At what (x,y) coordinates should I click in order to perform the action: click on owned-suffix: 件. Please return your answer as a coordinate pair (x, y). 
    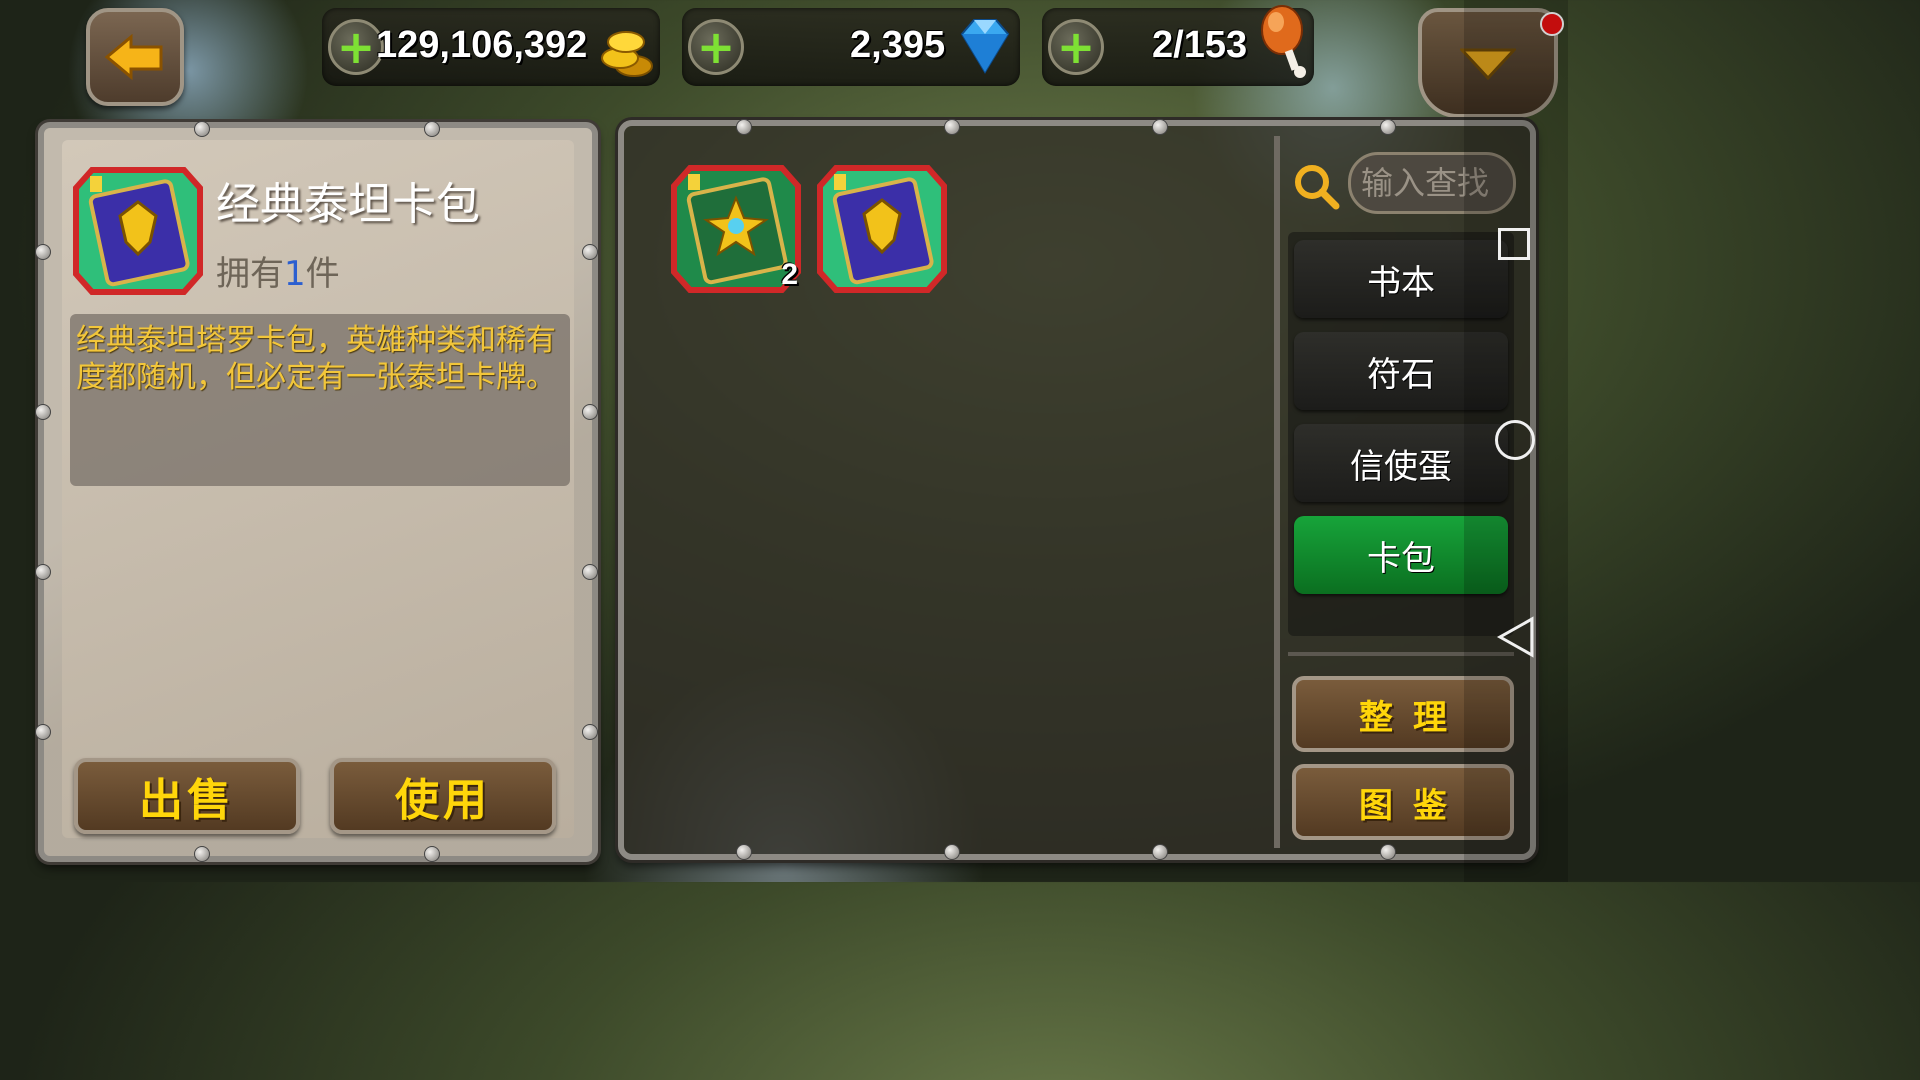
    Looking at the image, I should click on (322, 274).